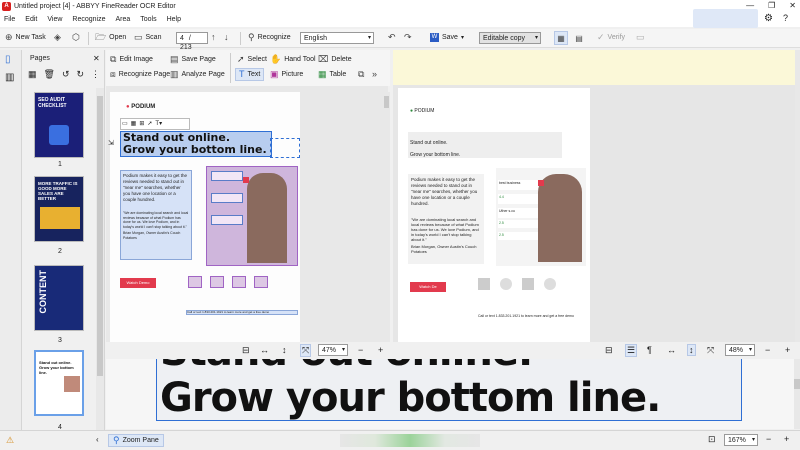 Image resolution: width=800 pixels, height=450 pixels. Describe the element at coordinates (797, 196) in the screenshot. I see `text-scrollbar` at that location.